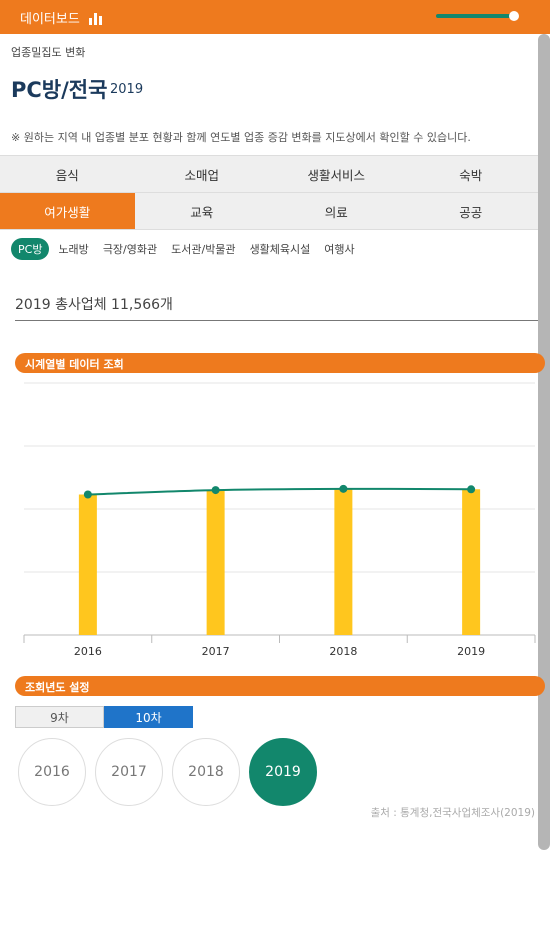 This screenshot has width=550, height=942. I want to click on tab-food: 음식, so click(67, 174).